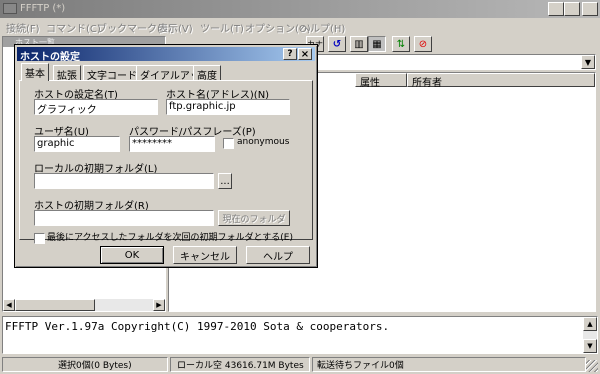 The image size is (600, 374). Describe the element at coordinates (77, 144) in the screenshot. I see `user-name-field: graphic` at that location.